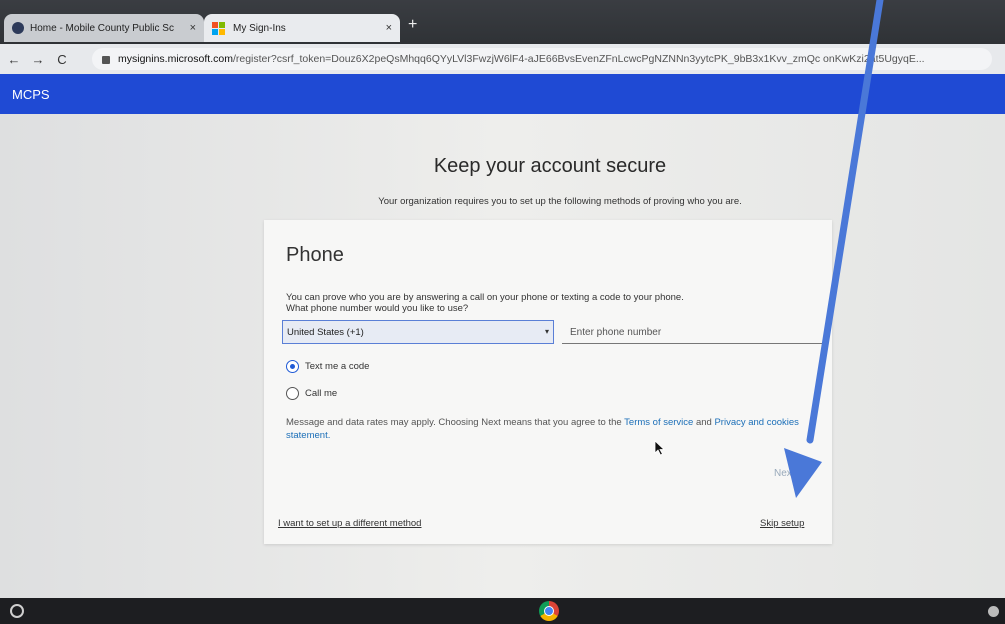 Image resolution: width=1005 pixels, height=624 pixels. Describe the element at coordinates (302, 28) in the screenshot. I see `tab-my-sign-ins: My Sign-Ins ×` at that location.